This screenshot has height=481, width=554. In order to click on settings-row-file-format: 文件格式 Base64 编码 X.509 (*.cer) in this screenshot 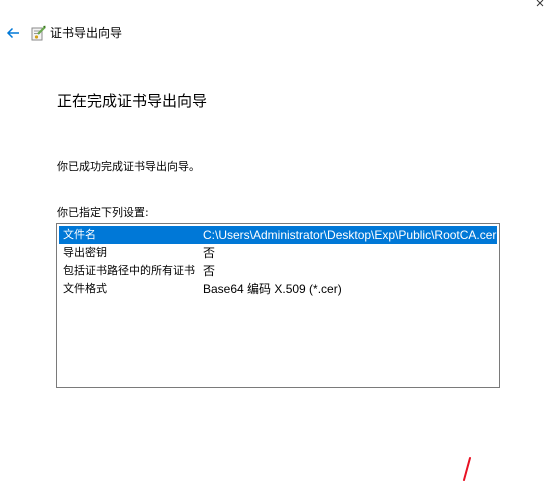, I will do `click(278, 289)`.